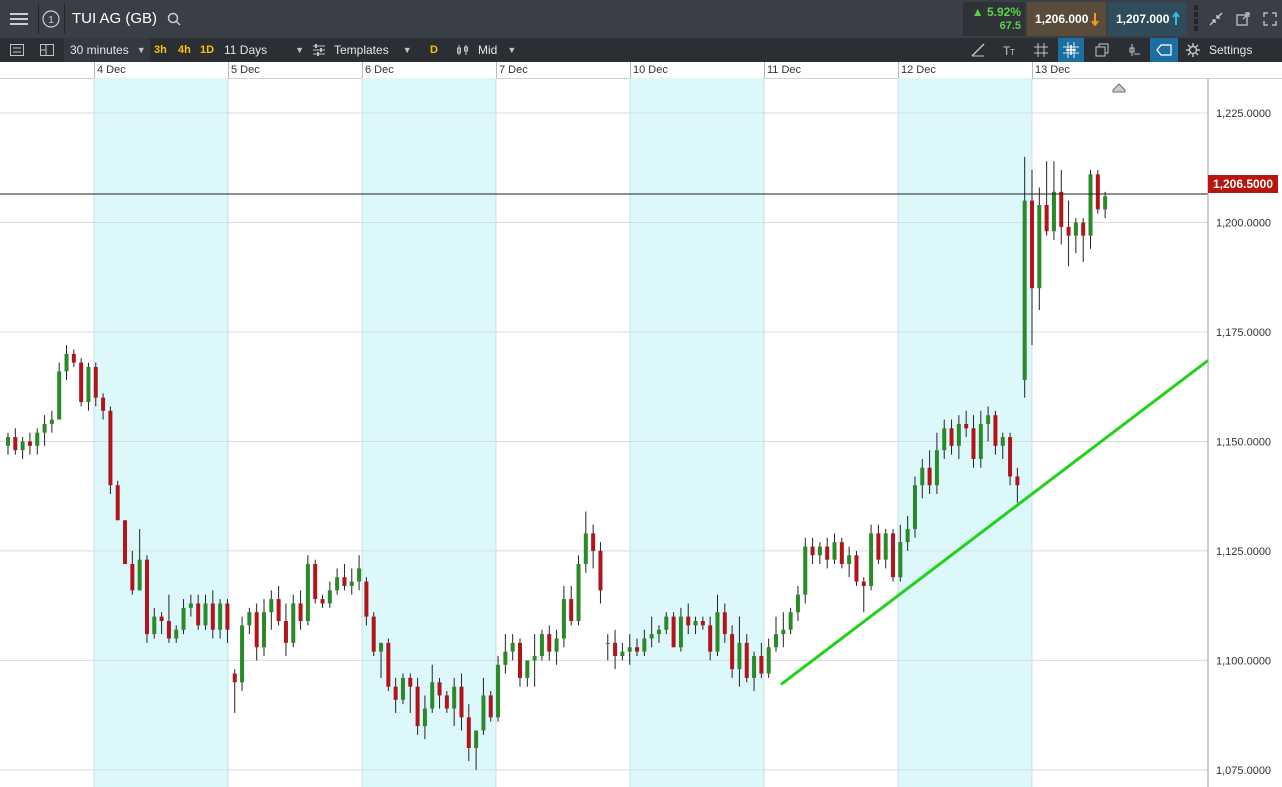 The height and width of the screenshot is (787, 1282). I want to click on templates-select: Templates ▼, so click(365, 50).